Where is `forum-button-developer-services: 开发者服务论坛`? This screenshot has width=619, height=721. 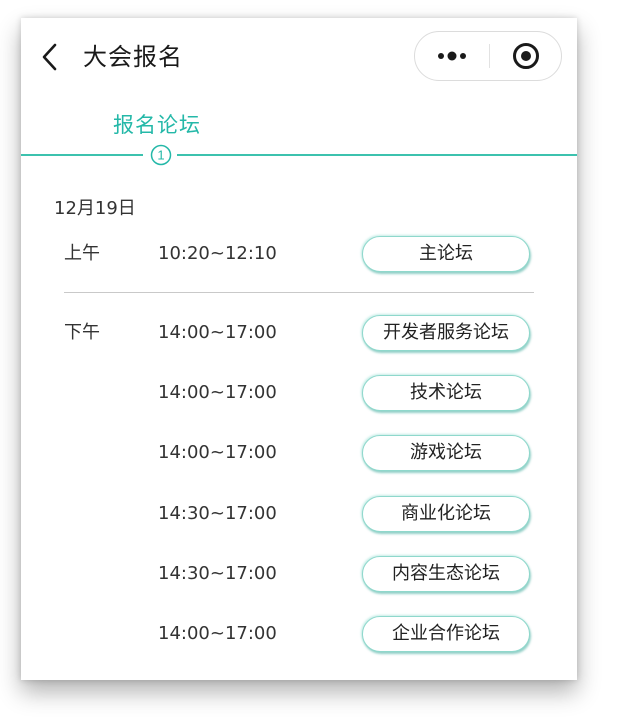 forum-button-developer-services: 开发者服务论坛 is located at coordinates (446, 333).